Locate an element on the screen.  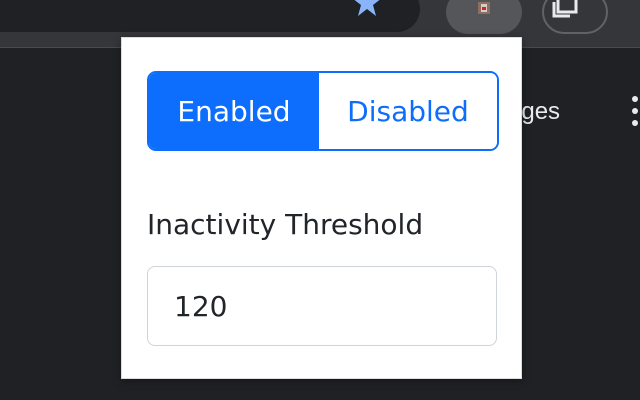
enabled-toggle-group: Enabled Disabled is located at coordinates (323, 111).